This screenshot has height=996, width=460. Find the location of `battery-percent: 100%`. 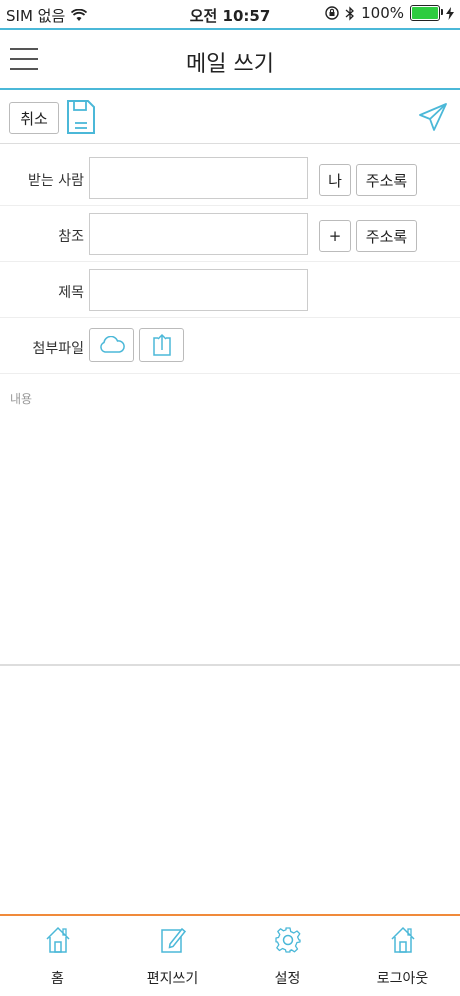

battery-percent: 100% is located at coordinates (382, 13).